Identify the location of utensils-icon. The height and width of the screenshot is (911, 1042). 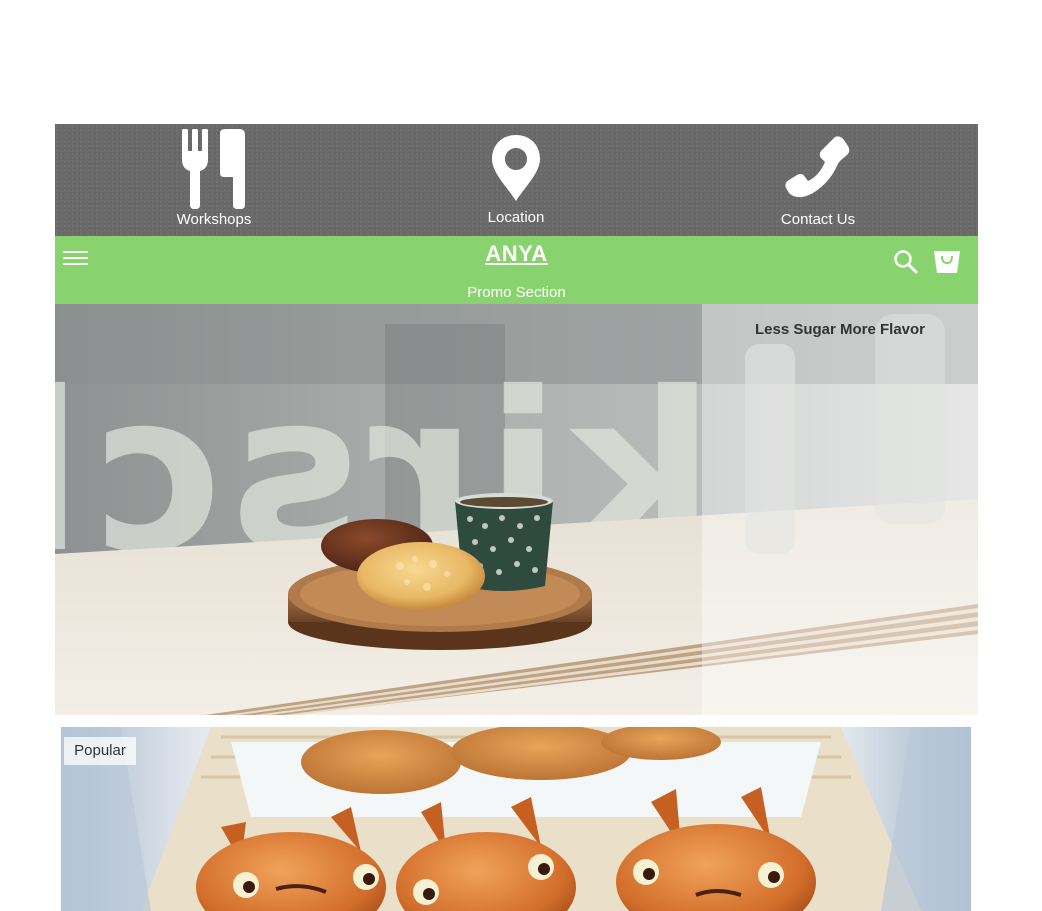
(214, 171).